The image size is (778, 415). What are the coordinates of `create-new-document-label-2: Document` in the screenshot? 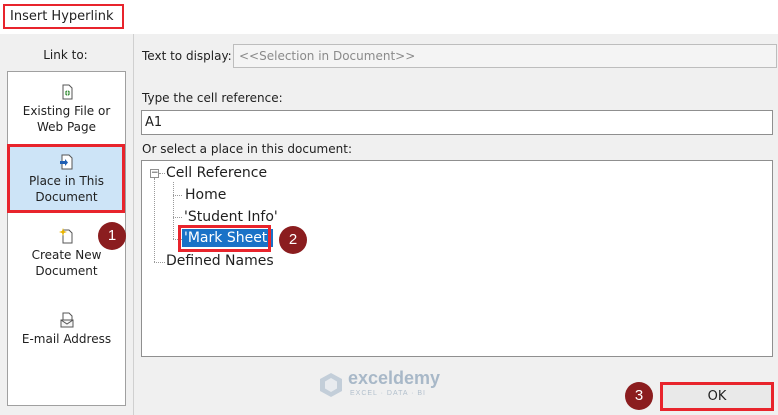 It's located at (66, 271).